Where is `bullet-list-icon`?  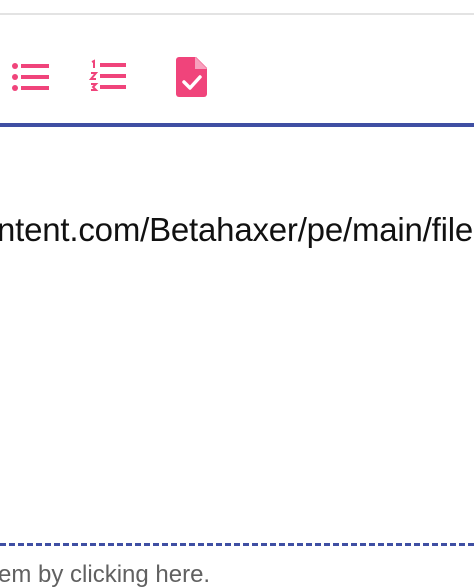 bullet-list-icon is located at coordinates (30, 77).